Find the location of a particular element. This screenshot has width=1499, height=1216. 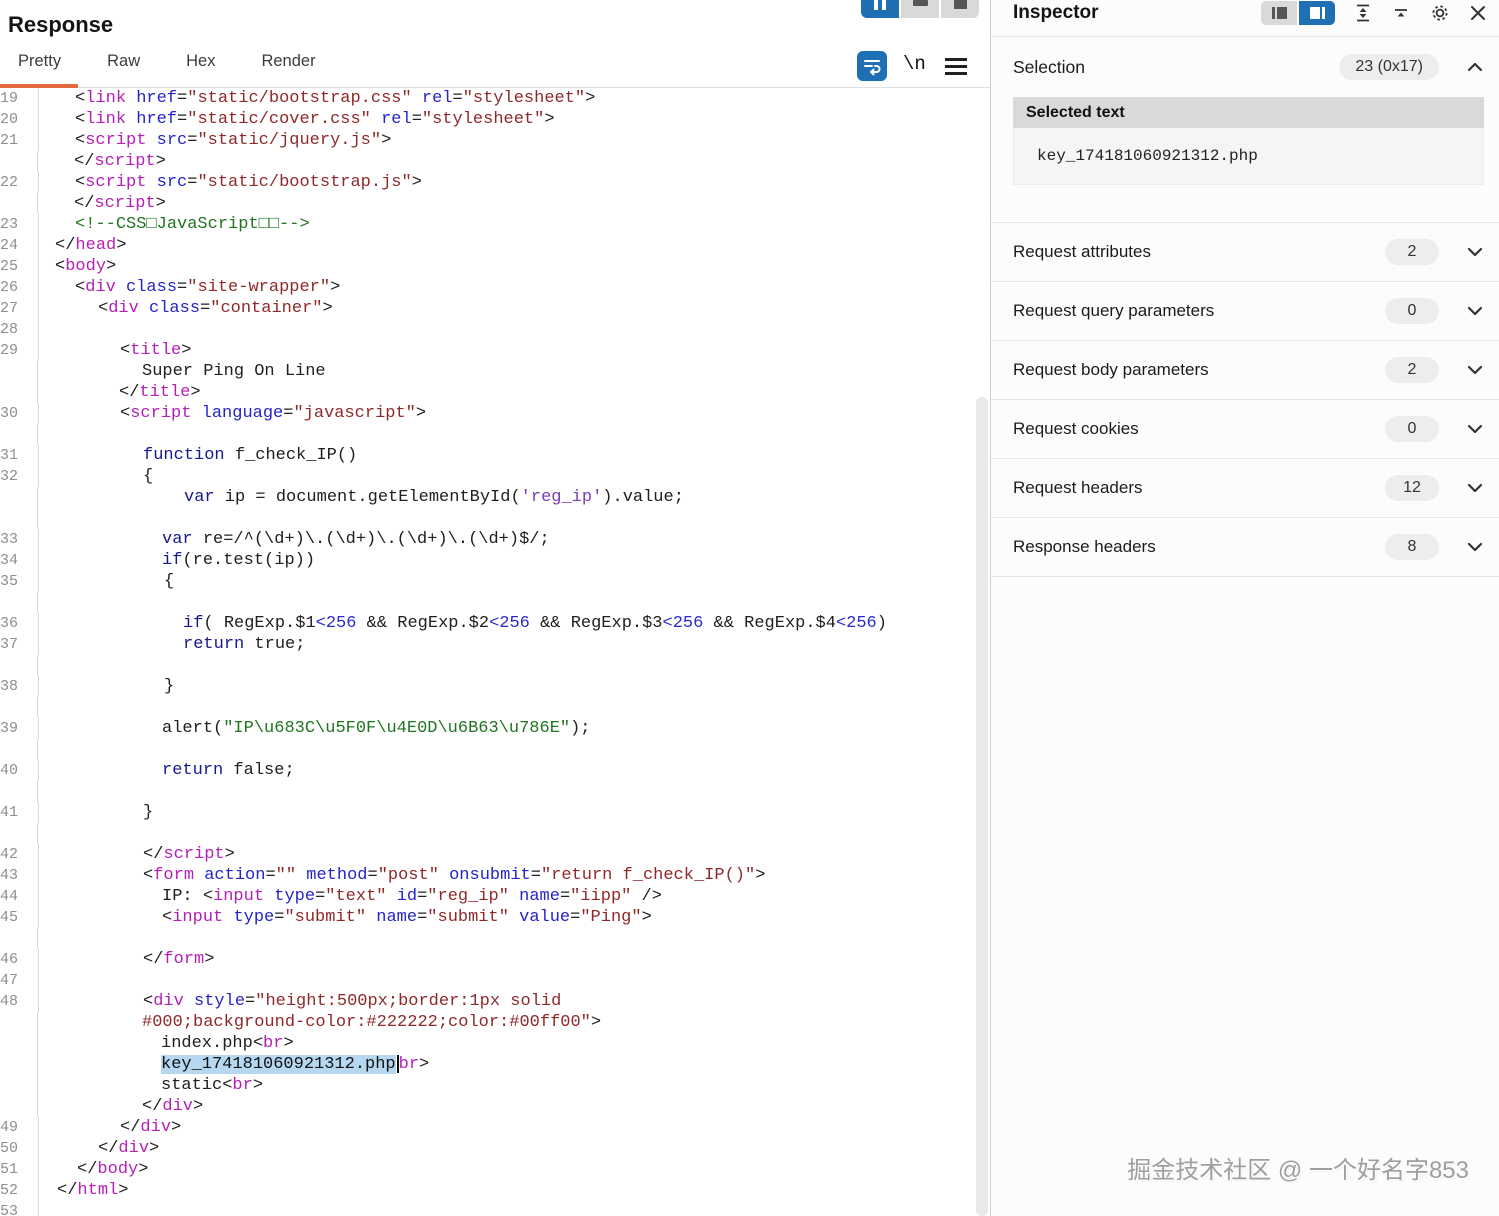

line-number: 27 is located at coordinates (20, 308).